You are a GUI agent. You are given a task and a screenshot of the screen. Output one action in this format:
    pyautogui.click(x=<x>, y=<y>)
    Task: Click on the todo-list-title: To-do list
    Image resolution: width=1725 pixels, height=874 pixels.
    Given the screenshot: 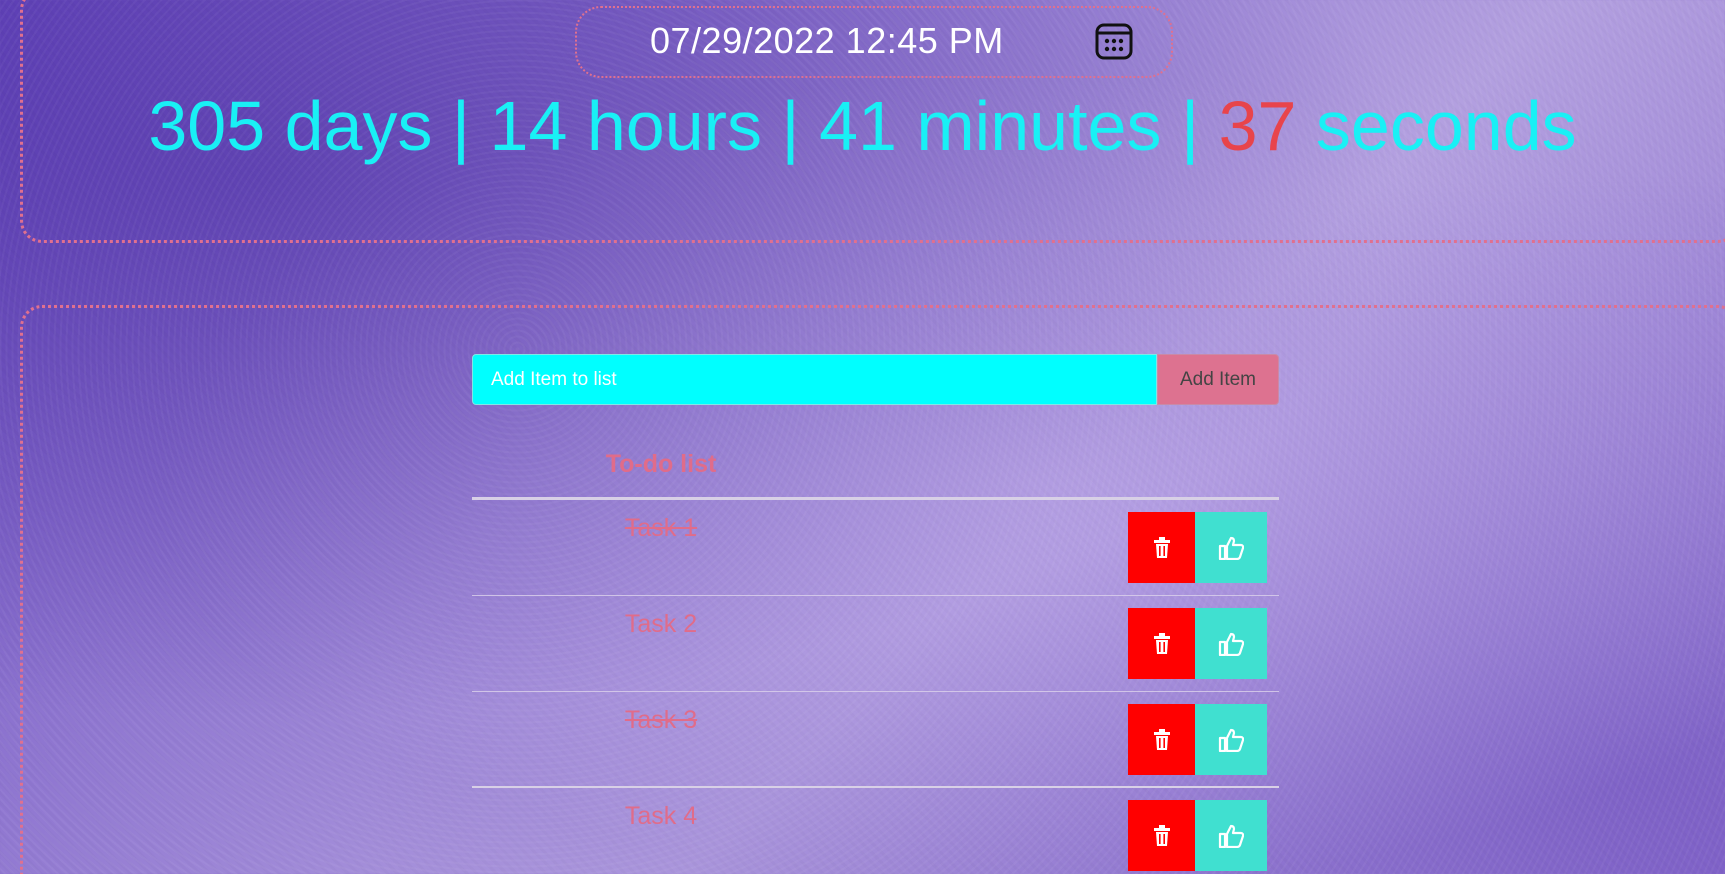 What is the action you would take?
    pyautogui.click(x=661, y=464)
    